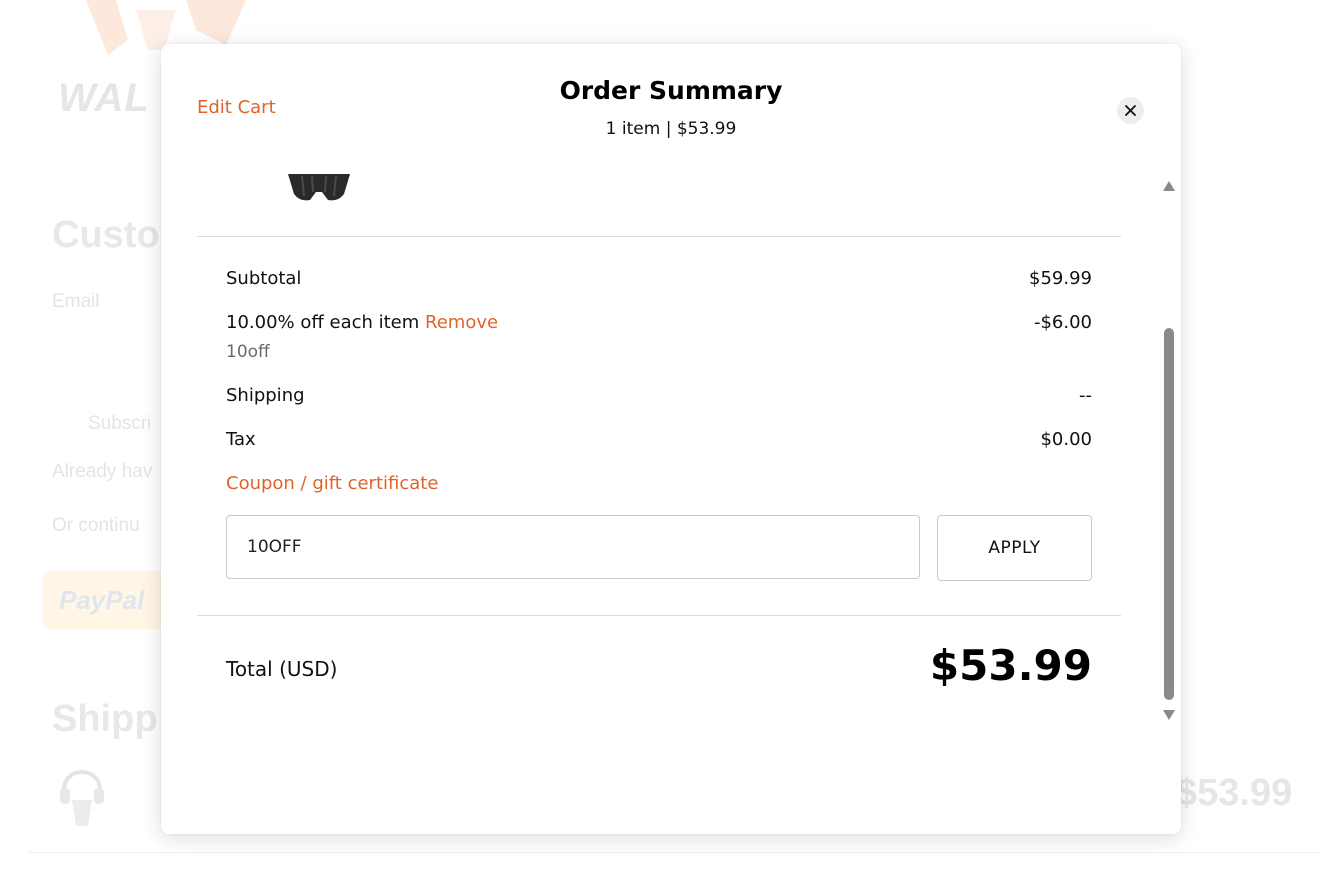 The width and height of the screenshot is (1341, 878). I want to click on coupon-input, so click(573, 547).